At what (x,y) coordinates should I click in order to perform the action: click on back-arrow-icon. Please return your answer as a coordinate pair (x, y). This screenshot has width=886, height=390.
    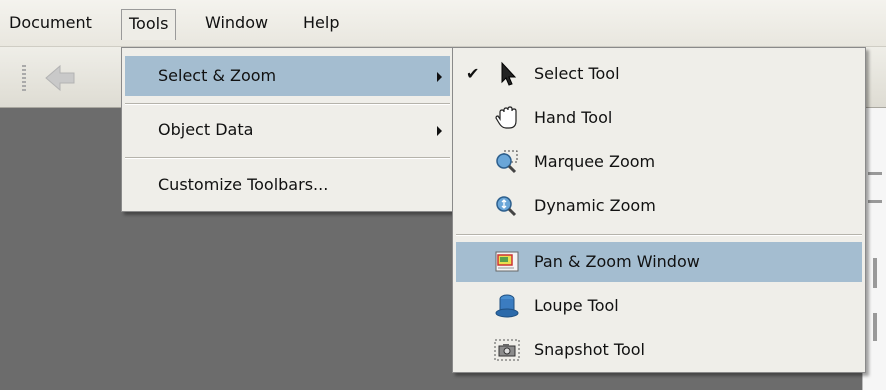
    Looking at the image, I should click on (60, 78).